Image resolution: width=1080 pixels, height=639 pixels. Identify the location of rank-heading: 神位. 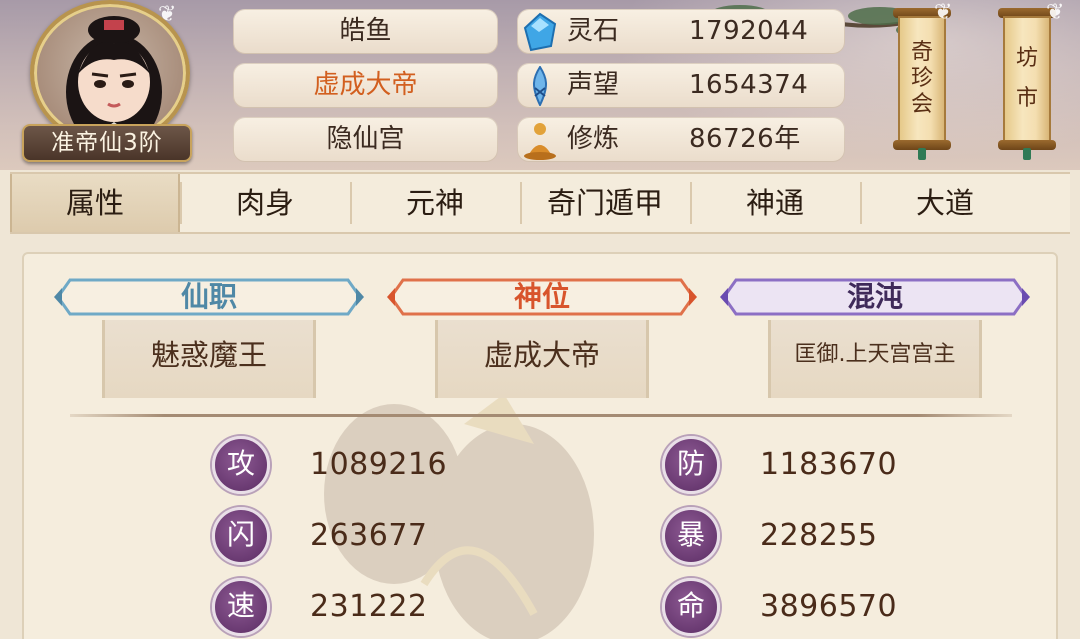
(542, 297).